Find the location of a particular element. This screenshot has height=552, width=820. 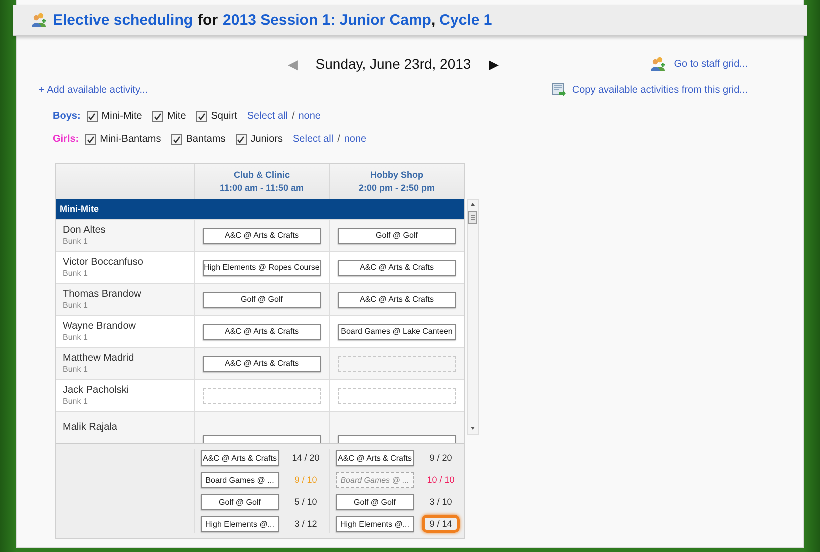

capacity-count: 3 / 10 is located at coordinates (441, 502).